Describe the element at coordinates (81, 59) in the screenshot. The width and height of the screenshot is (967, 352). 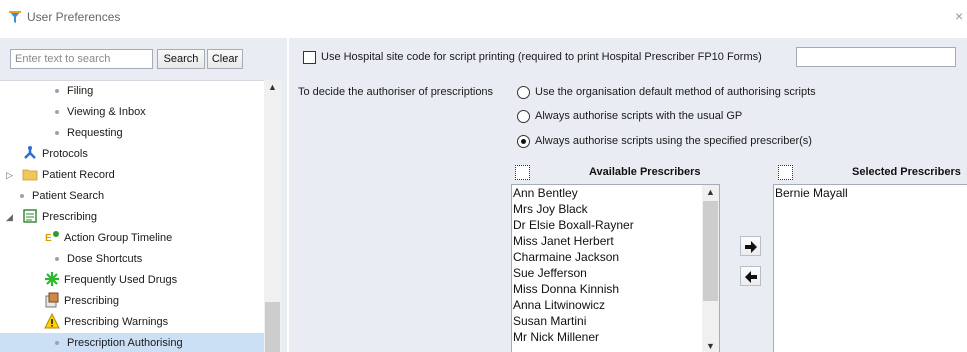
I see `search-input` at that location.